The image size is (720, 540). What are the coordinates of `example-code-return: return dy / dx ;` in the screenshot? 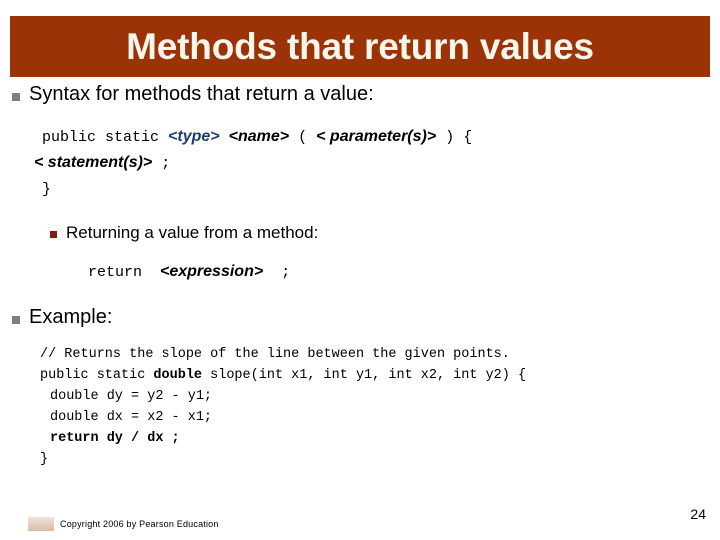 It's located at (115, 439).